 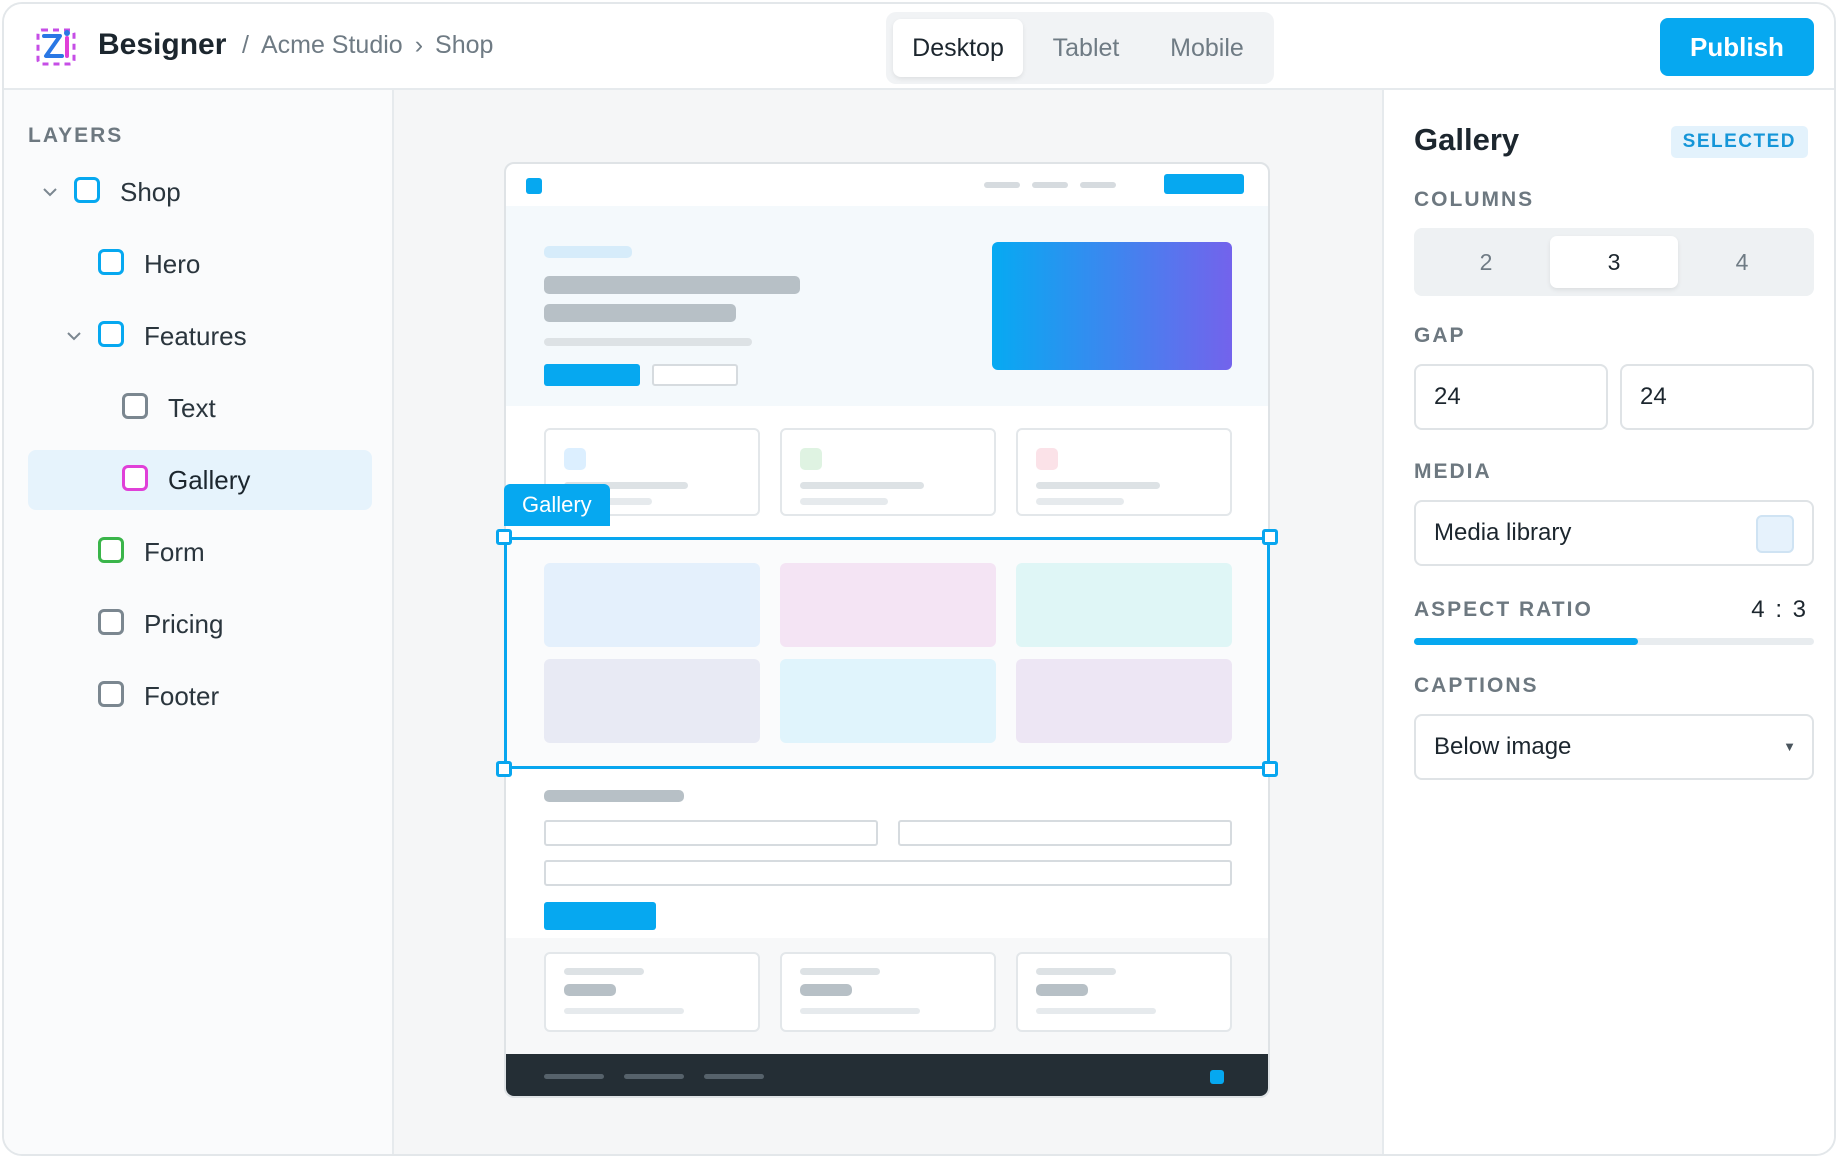 What do you see at coordinates (592, 375) in the screenshot?
I see `preview-hero-primary-button` at bounding box center [592, 375].